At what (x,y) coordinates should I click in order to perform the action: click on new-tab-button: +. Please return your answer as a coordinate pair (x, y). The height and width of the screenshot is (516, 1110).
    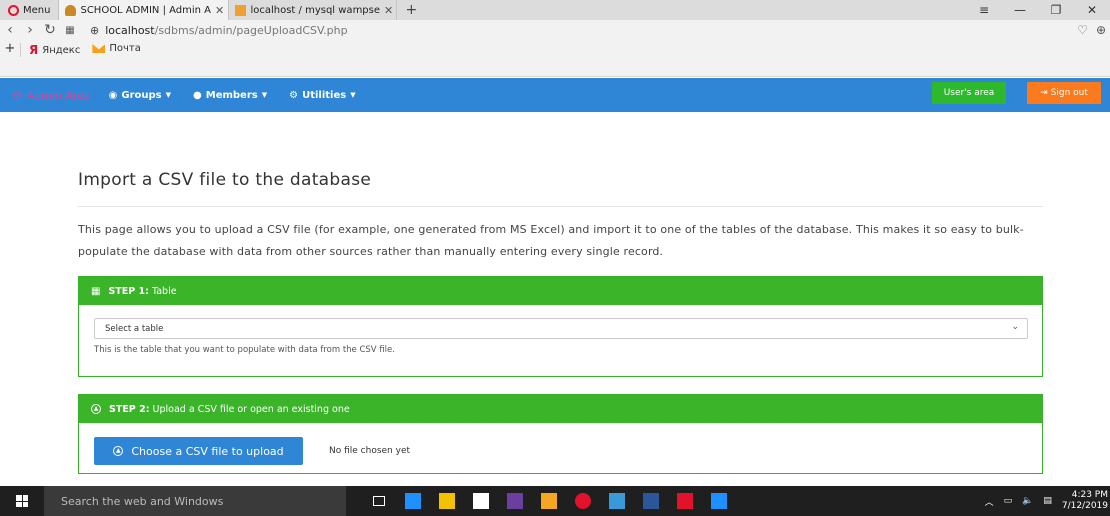
    Looking at the image, I should click on (410, 10).